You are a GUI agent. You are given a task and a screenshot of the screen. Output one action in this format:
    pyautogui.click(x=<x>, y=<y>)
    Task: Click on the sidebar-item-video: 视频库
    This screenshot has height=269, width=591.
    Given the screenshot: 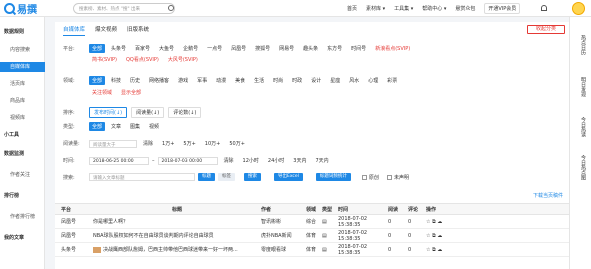 What is the action you would take?
    pyautogui.click(x=22, y=118)
    